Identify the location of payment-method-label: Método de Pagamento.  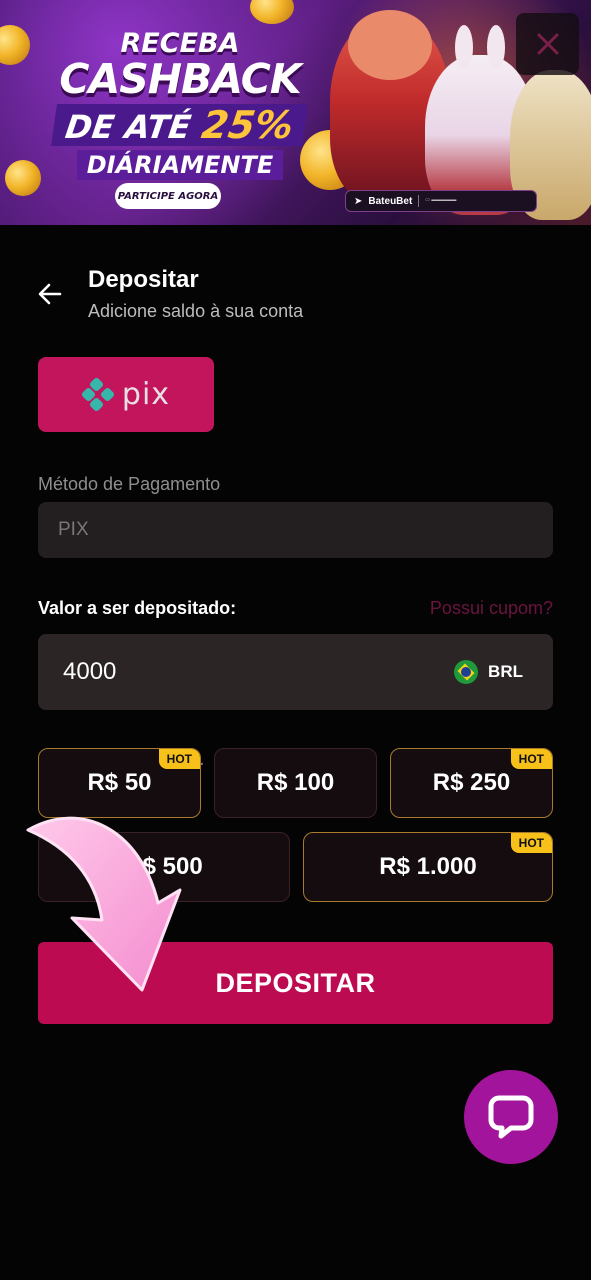
(129, 484).